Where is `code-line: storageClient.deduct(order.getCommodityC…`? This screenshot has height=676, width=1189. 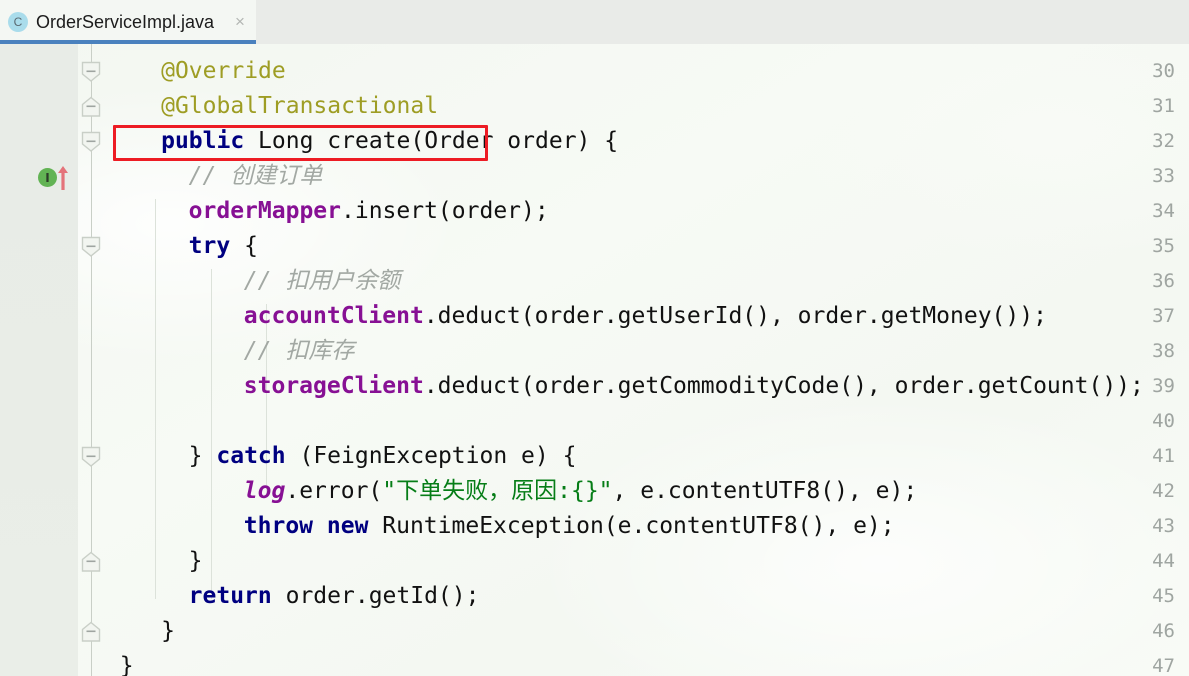 code-line: storageClient.deduct(order.getCommodityC… is located at coordinates (694, 386).